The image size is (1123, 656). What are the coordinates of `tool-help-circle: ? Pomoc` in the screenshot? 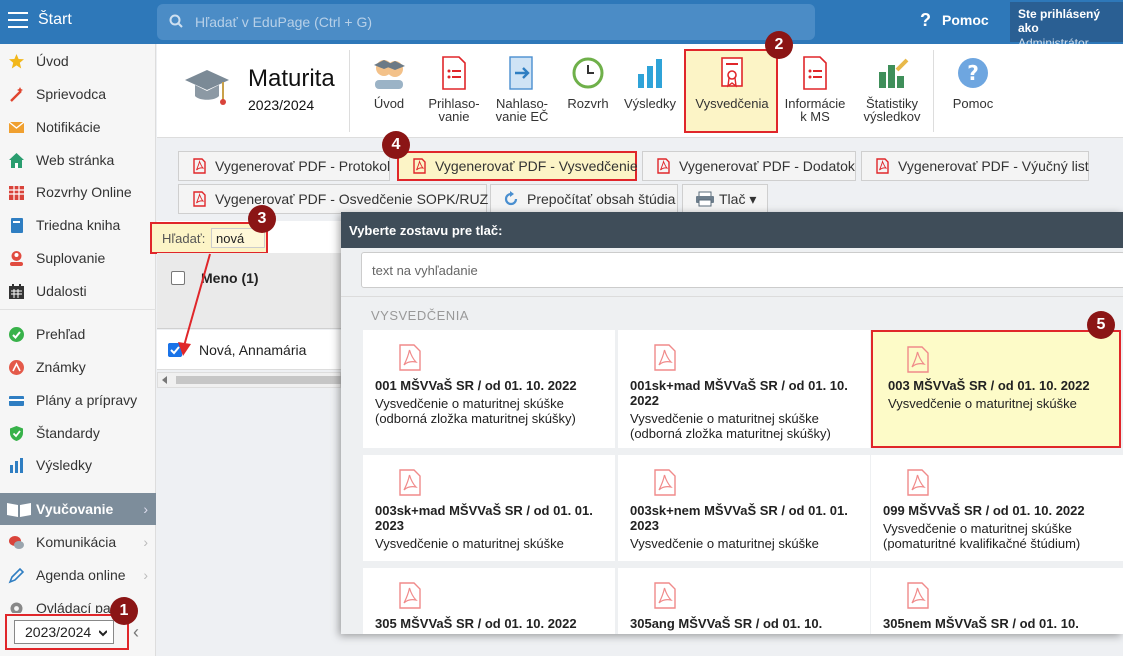 It's located at (973, 83).